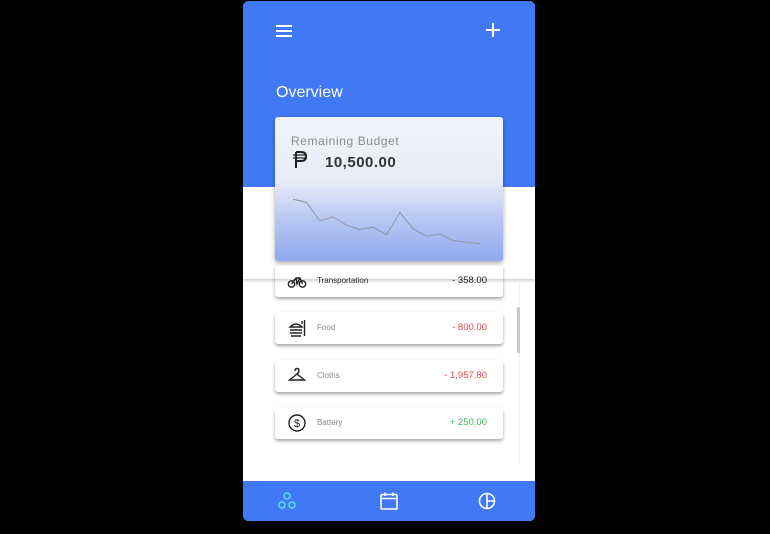  Describe the element at coordinates (297, 374) in the screenshot. I see `hanger-icon` at that location.